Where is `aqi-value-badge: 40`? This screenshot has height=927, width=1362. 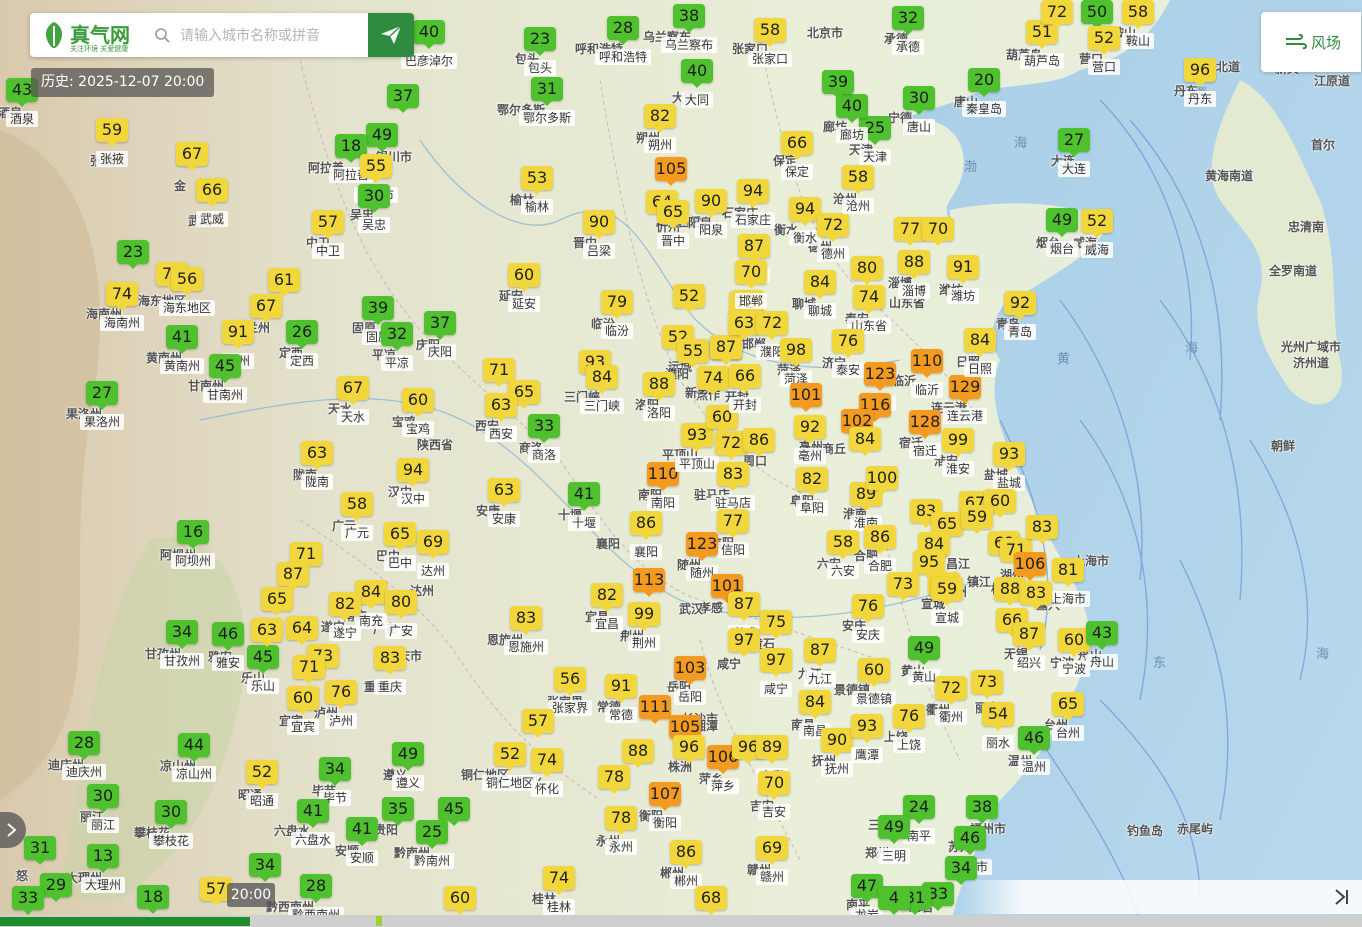 aqi-value-badge: 40 is located at coordinates (697, 73).